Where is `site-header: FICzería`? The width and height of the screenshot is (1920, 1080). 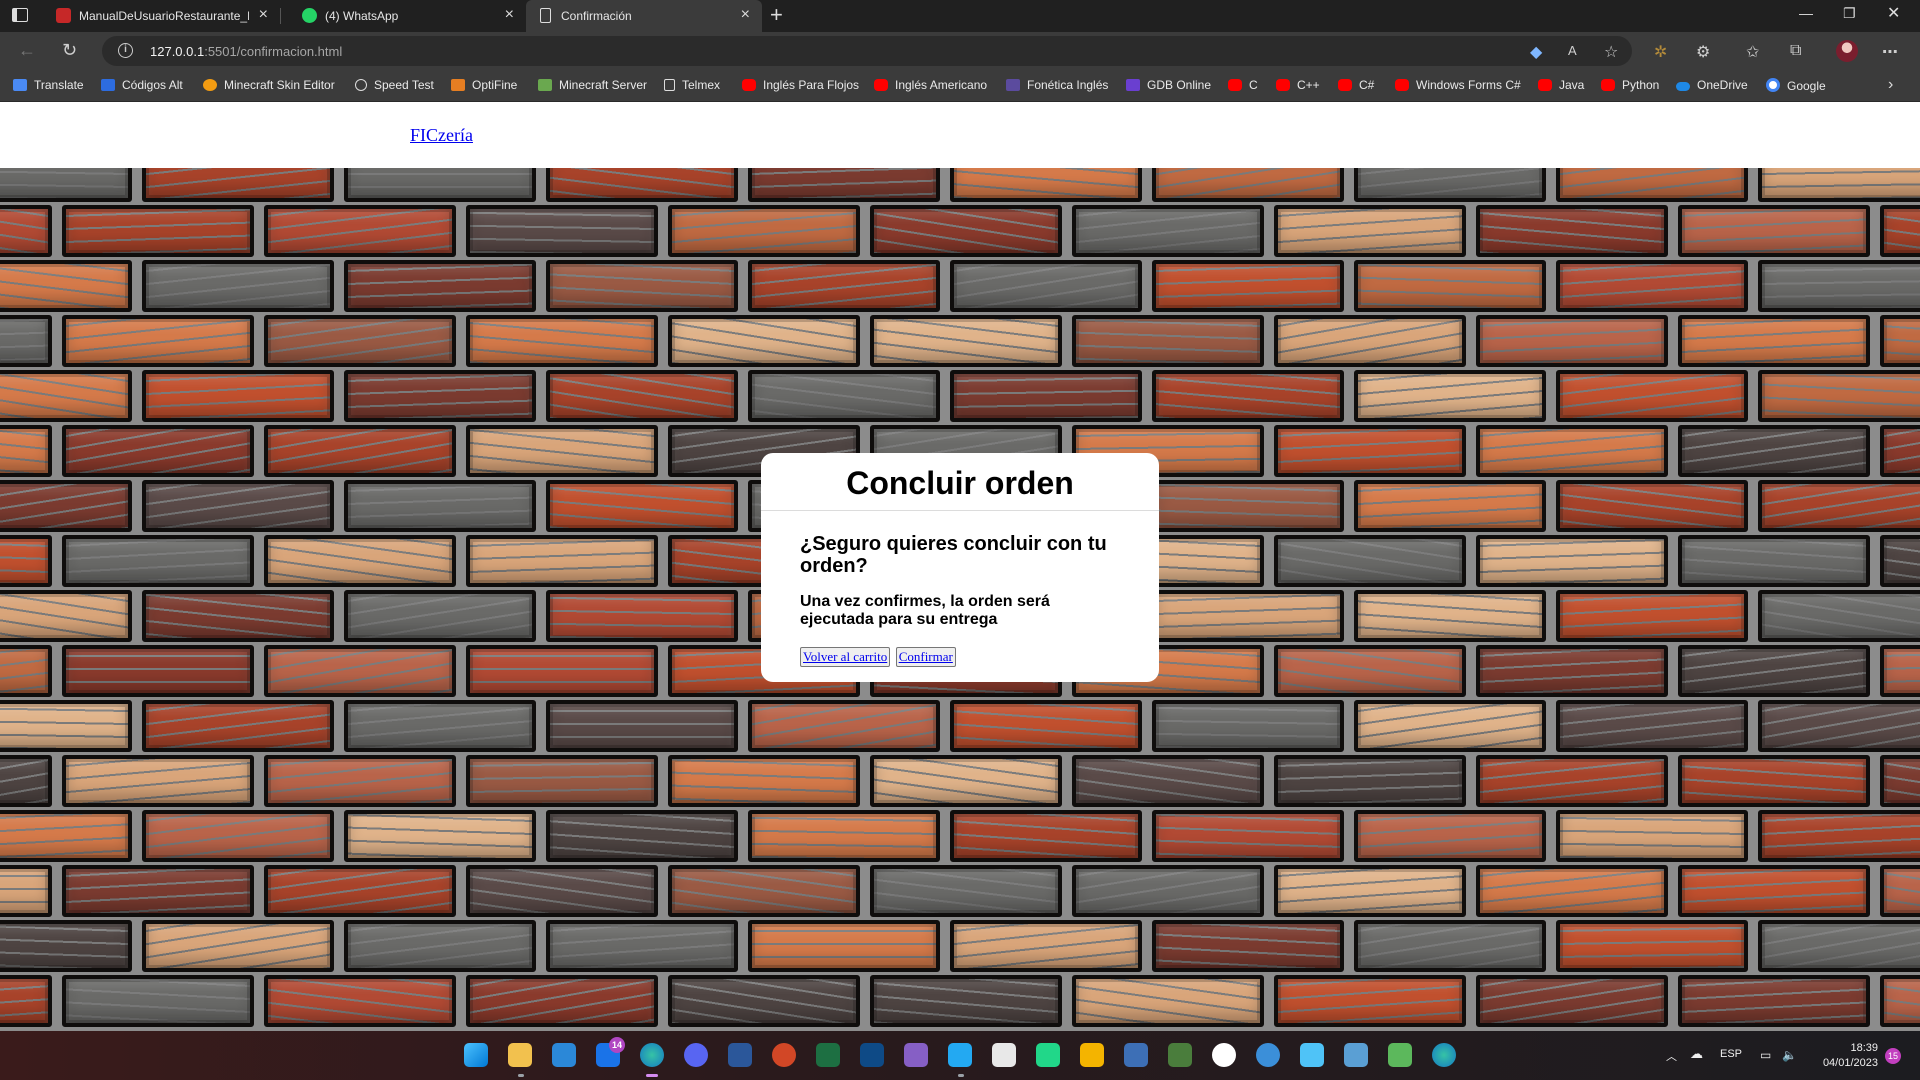
site-header: FICzería is located at coordinates (960, 135).